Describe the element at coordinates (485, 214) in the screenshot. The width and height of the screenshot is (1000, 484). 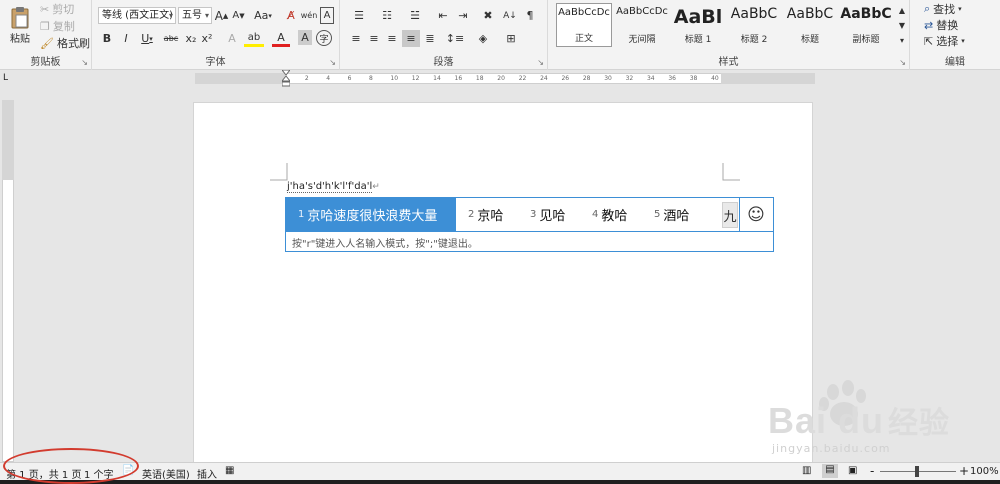
I see `ime-candidate-2: 2 京哈` at that location.